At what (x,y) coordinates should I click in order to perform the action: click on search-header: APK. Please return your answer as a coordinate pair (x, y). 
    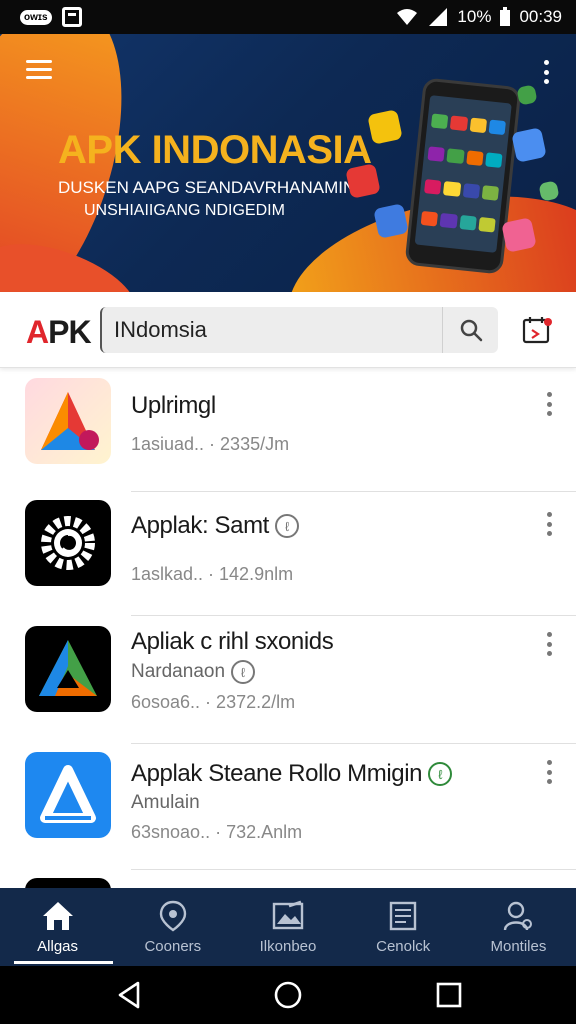
    Looking at the image, I should click on (288, 330).